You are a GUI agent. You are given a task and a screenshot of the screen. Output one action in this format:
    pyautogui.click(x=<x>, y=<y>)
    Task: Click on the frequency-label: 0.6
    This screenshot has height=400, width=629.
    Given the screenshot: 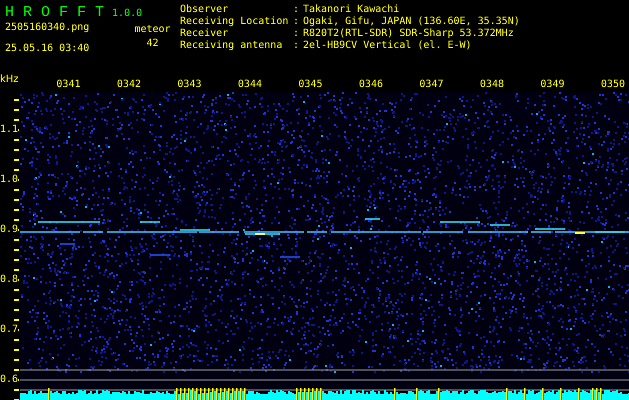 What is the action you would take?
    pyautogui.click(x=9, y=379)
    